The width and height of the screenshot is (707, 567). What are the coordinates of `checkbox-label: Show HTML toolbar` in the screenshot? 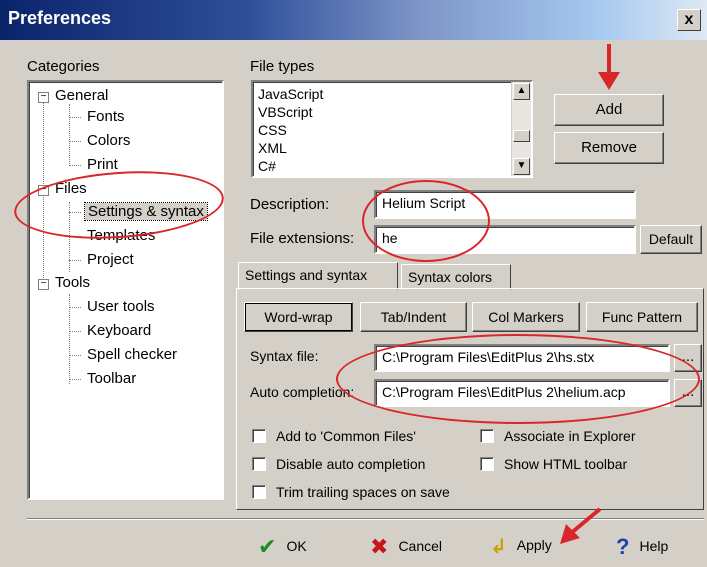 It's located at (566, 464).